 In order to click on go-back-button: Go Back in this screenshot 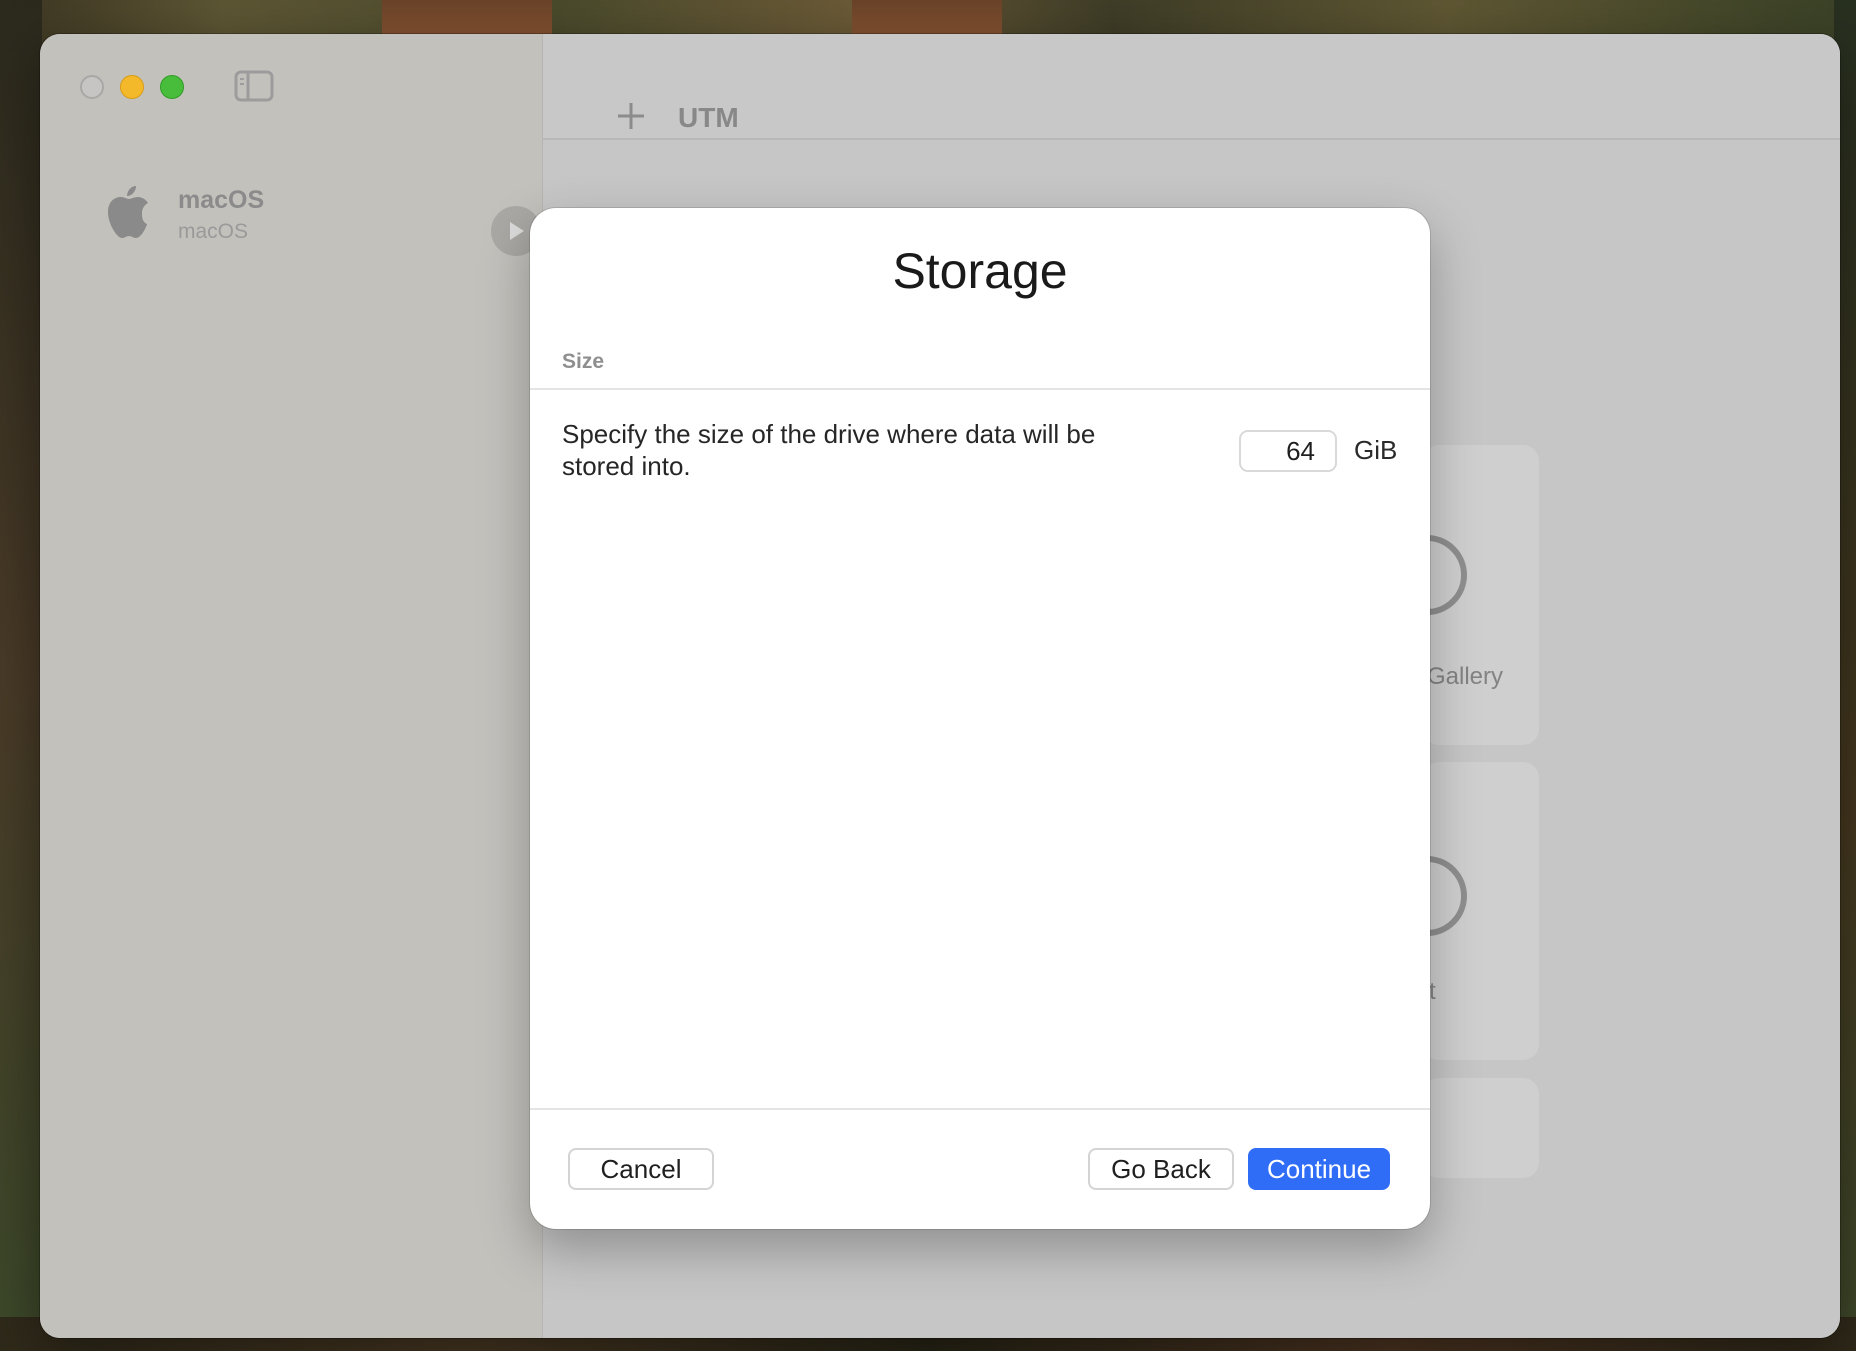, I will do `click(1161, 1169)`.